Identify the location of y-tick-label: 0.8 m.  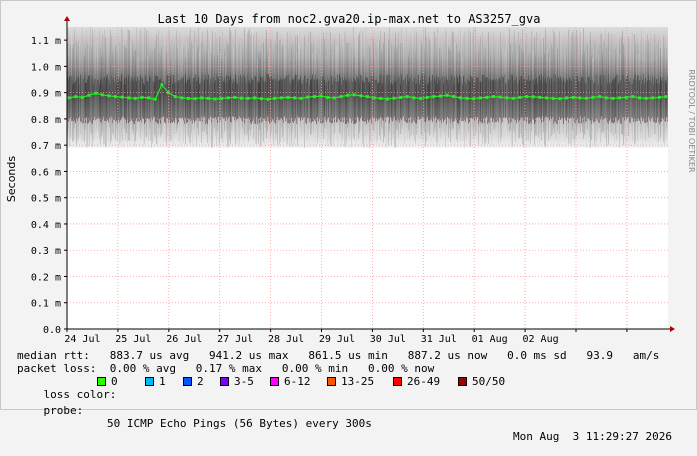
(46, 120).